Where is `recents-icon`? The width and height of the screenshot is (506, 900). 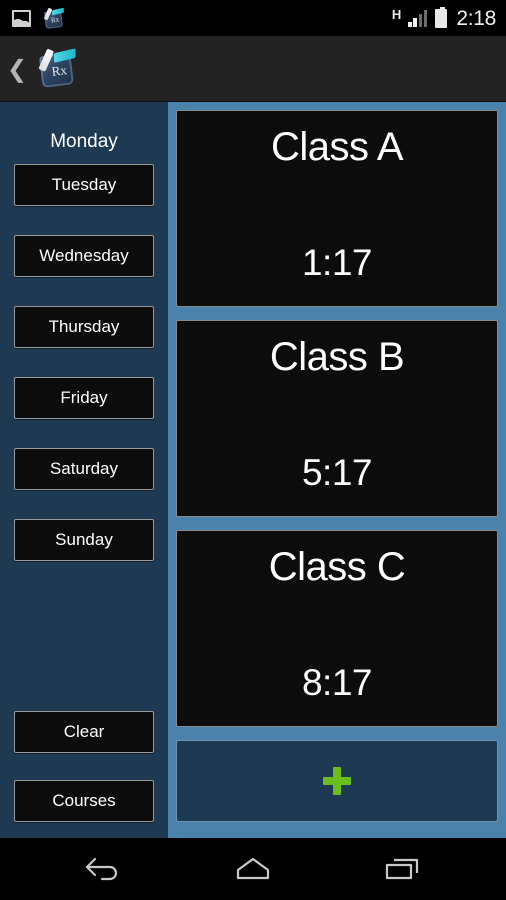
recents-icon is located at coordinates (401, 869).